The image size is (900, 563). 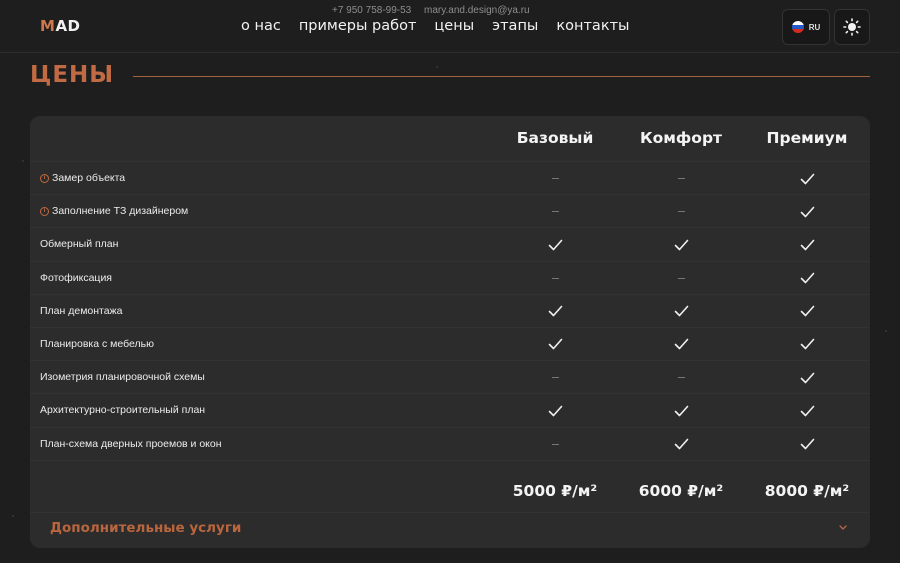 I want to click on feature-label: Фотофиксация, so click(x=76, y=278).